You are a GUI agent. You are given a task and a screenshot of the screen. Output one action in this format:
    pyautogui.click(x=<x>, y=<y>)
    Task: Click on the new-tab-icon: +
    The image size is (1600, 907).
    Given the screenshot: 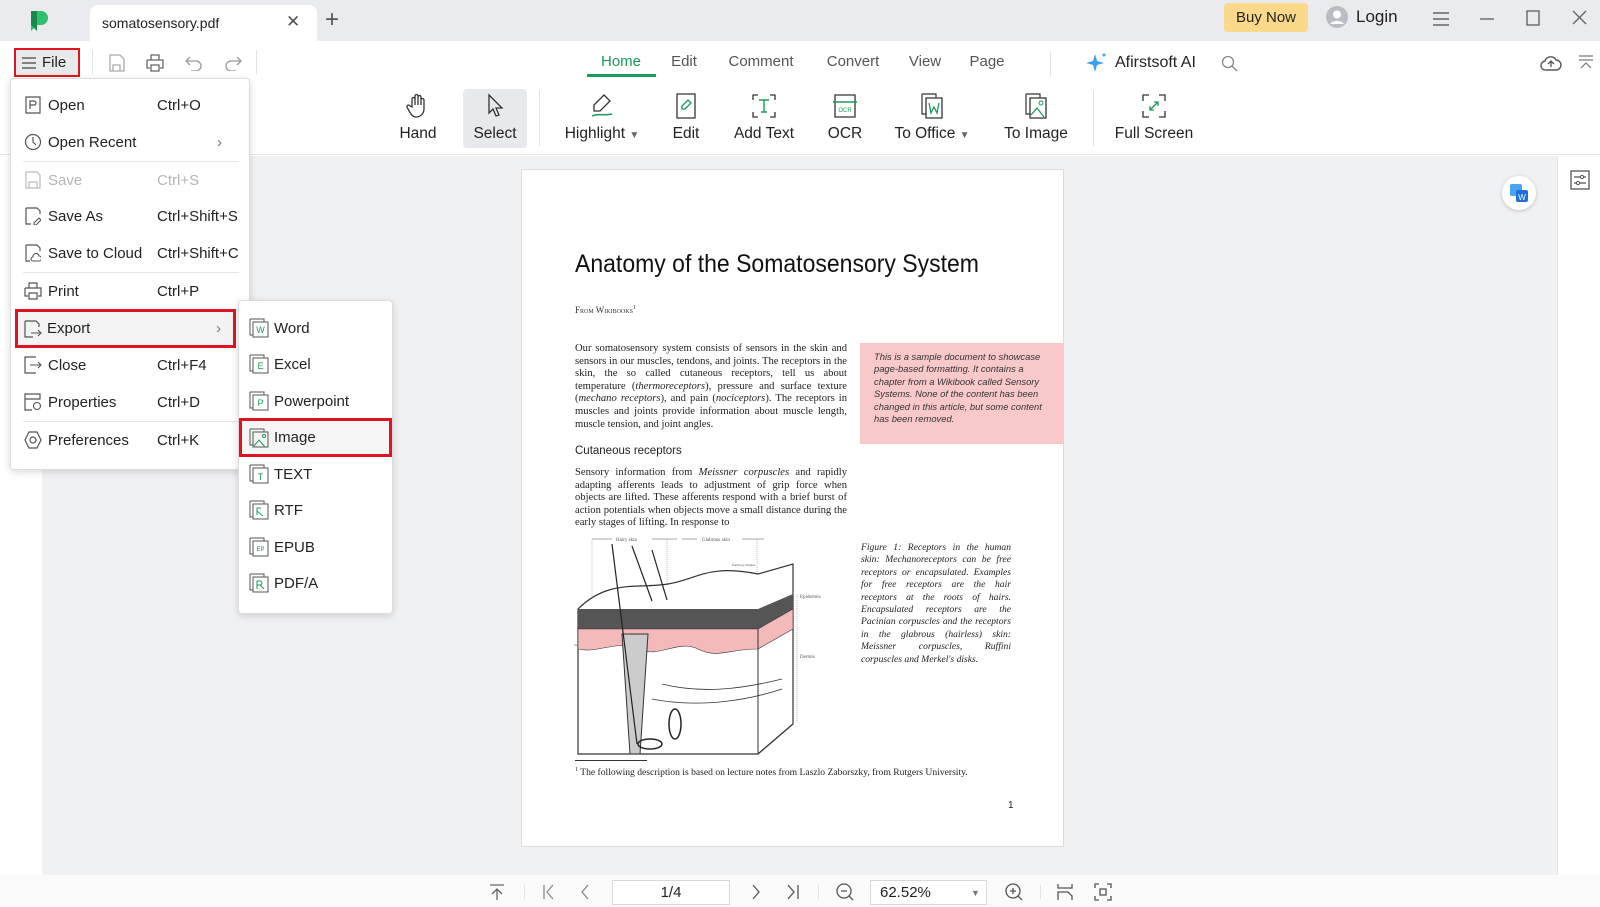 What is the action you would take?
    pyautogui.click(x=332, y=20)
    